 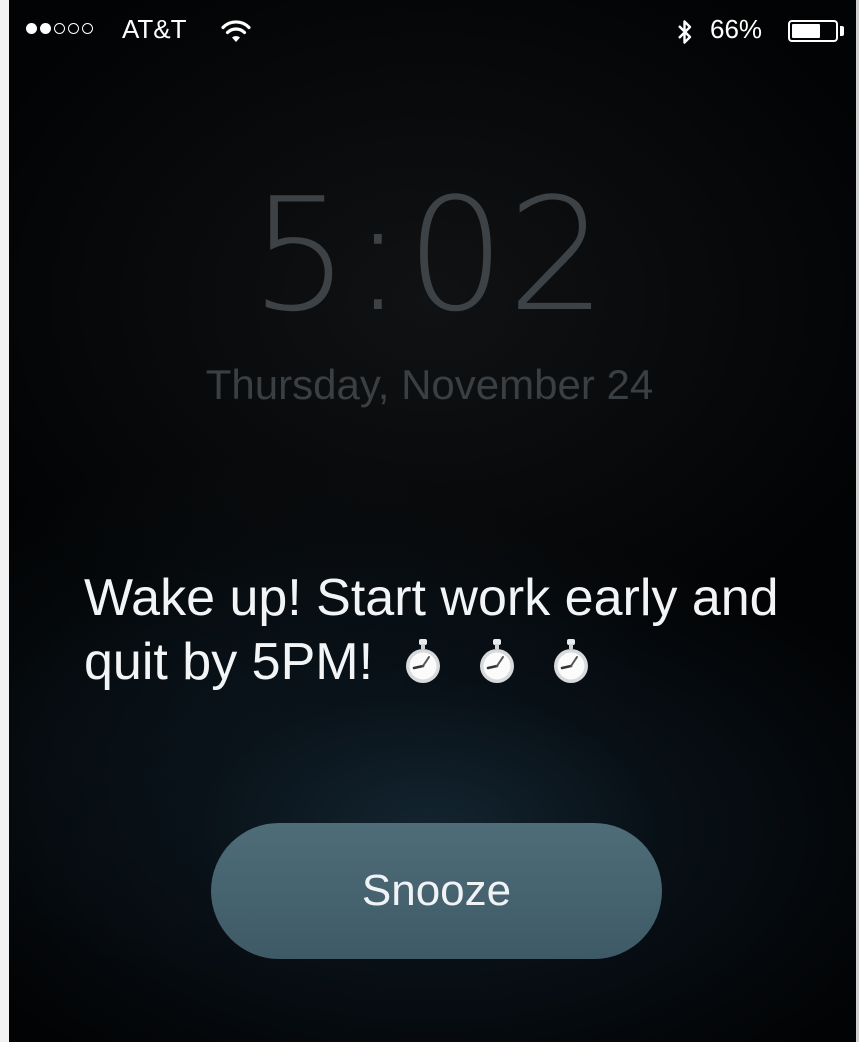 I want to click on status-bar: AT&T 66%, so click(x=435, y=30).